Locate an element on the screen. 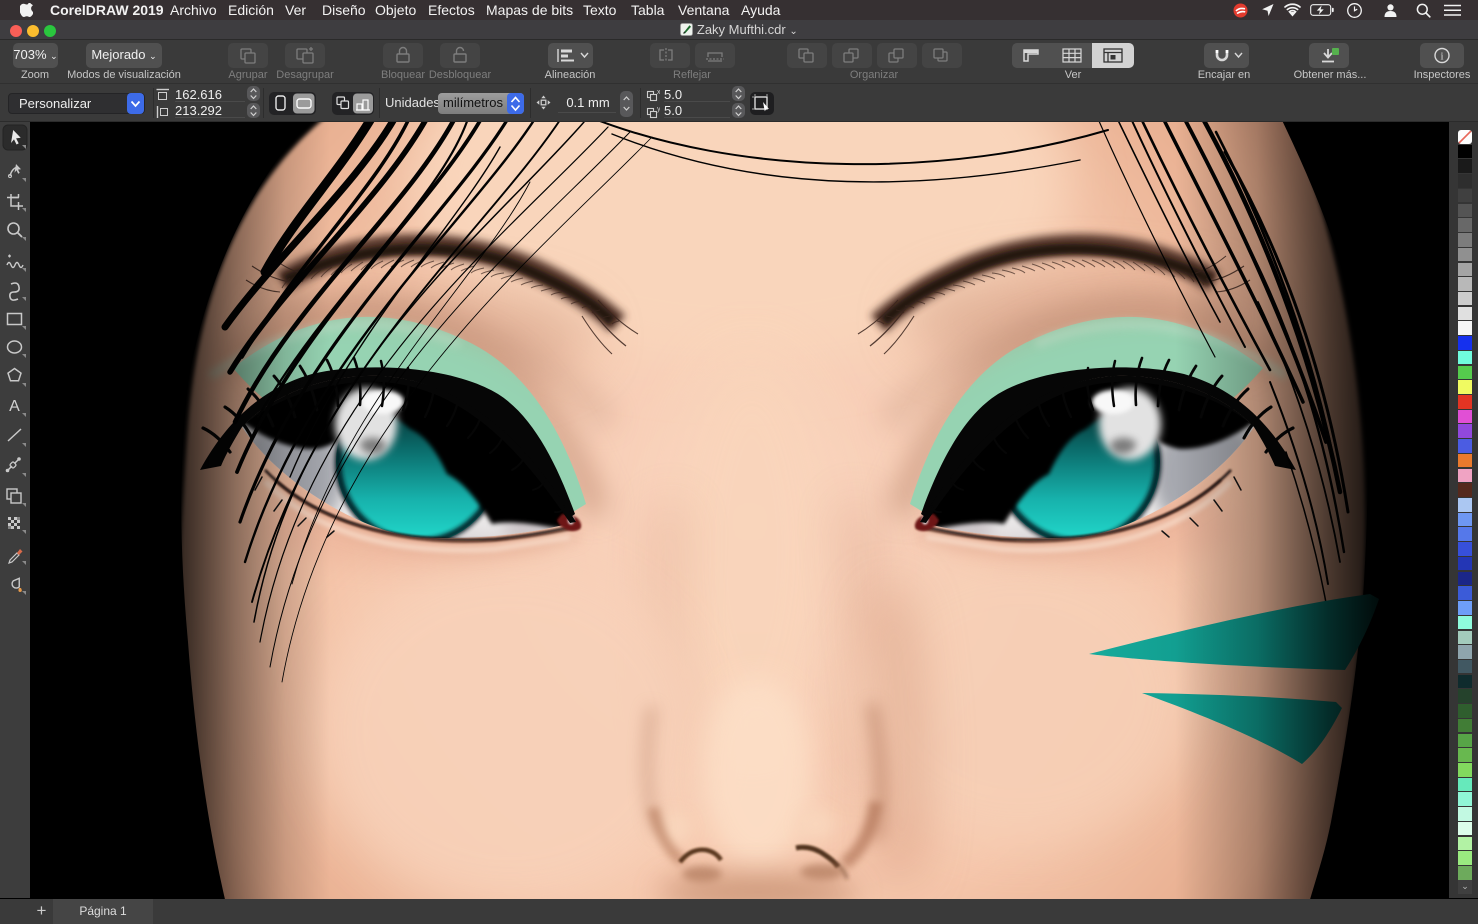  svg-text: y is located at coordinates (658, 109).